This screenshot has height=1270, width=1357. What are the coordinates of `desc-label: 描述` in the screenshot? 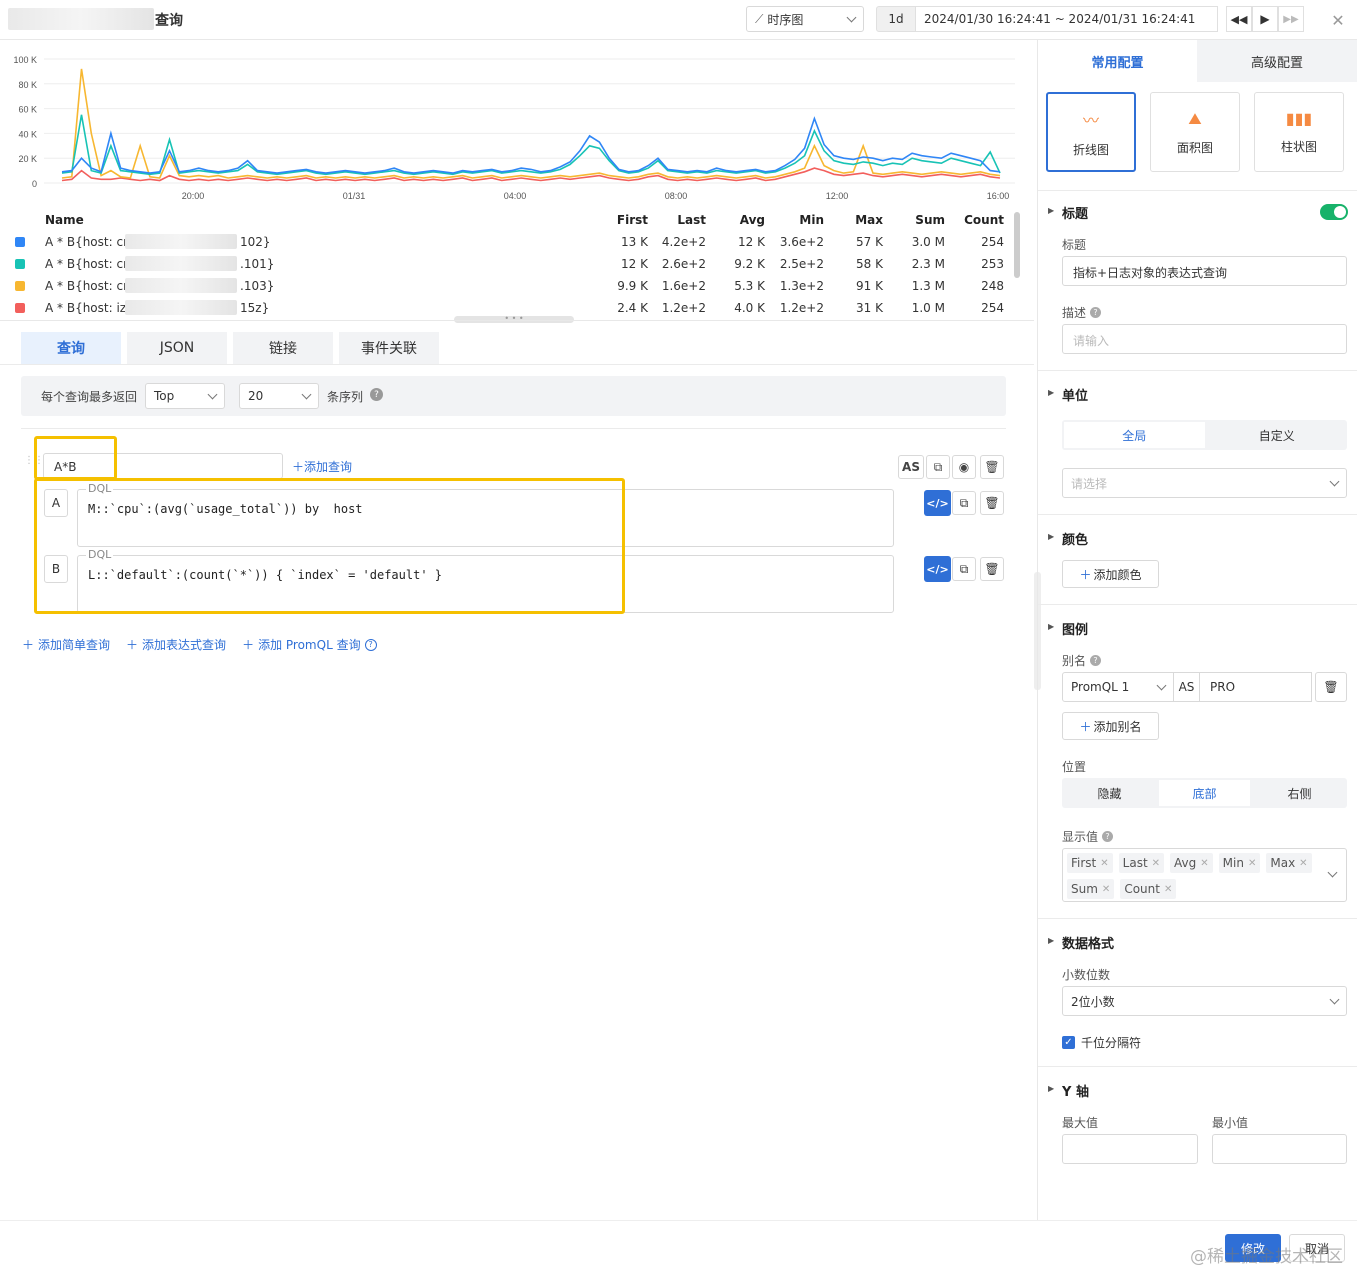 It's located at (1074, 313).